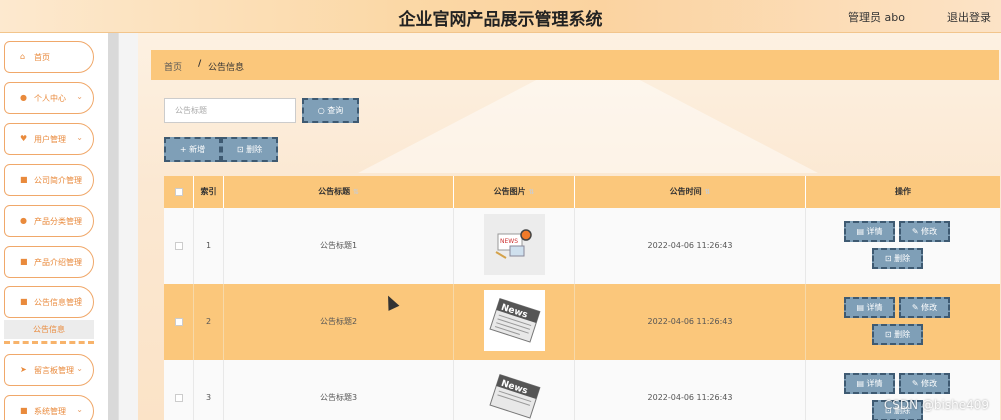  What do you see at coordinates (230, 110) in the screenshot?
I see `search-input: 公告标题` at bounding box center [230, 110].